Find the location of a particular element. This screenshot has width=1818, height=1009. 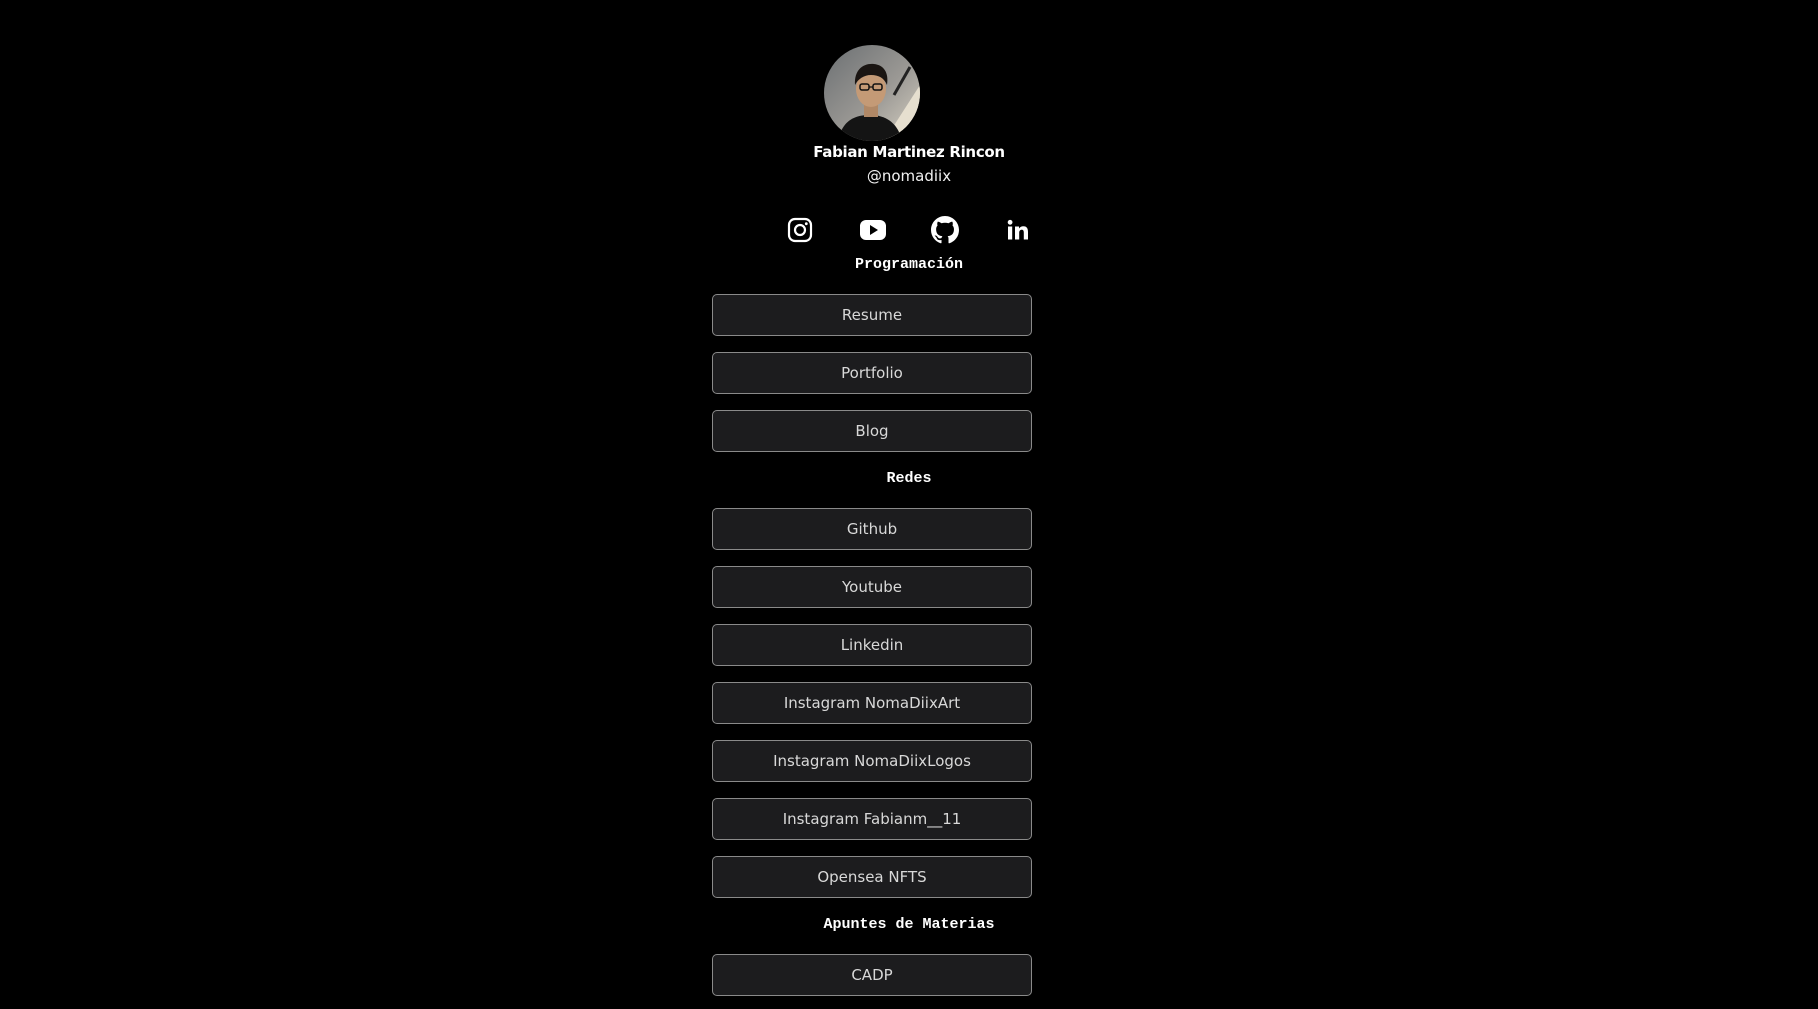

social-icons-row is located at coordinates (909, 230).